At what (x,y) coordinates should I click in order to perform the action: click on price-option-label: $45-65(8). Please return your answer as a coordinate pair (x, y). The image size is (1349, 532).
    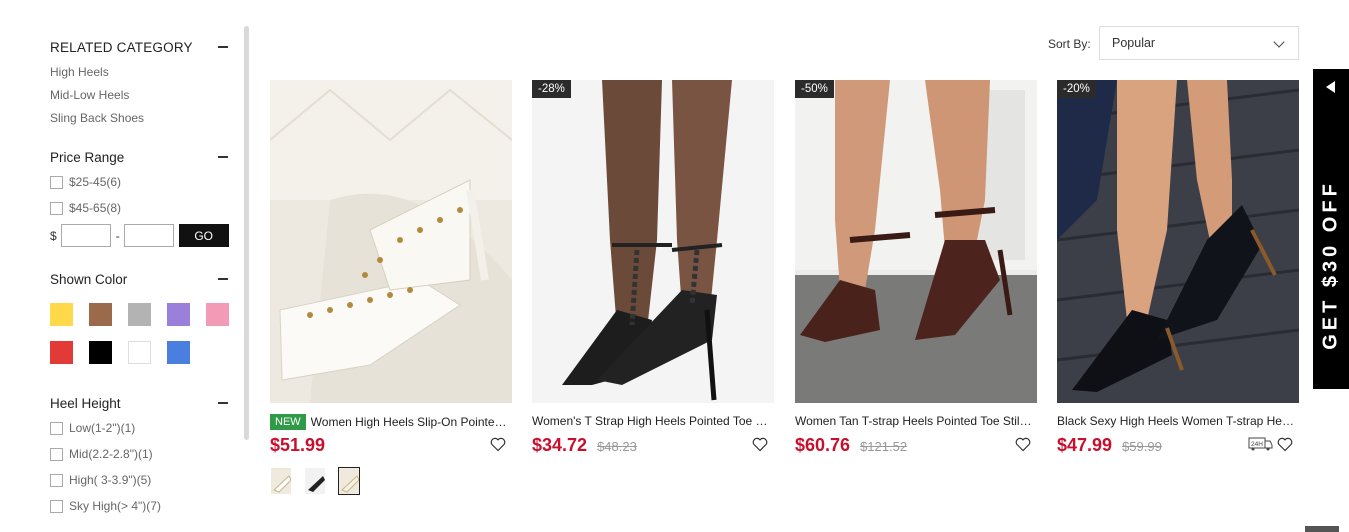
    Looking at the image, I should click on (95, 208).